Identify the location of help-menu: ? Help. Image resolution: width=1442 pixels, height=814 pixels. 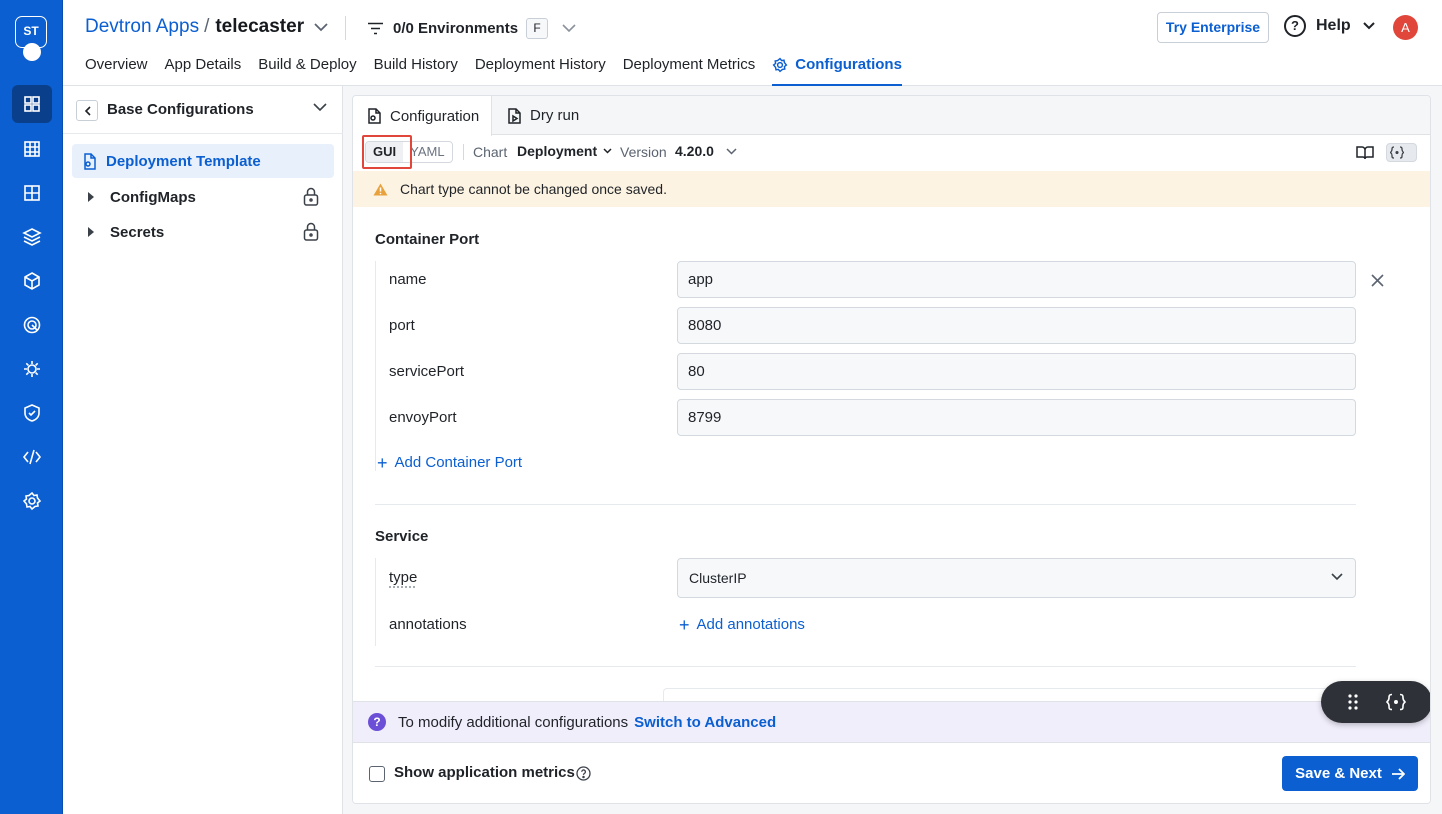
(1329, 26).